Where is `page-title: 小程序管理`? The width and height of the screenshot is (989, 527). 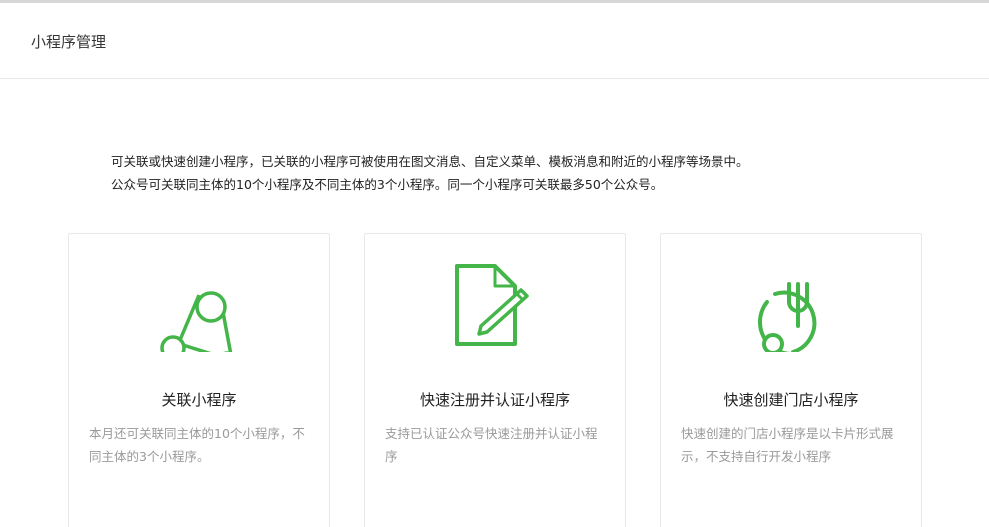
page-title: 小程序管理 is located at coordinates (69, 42).